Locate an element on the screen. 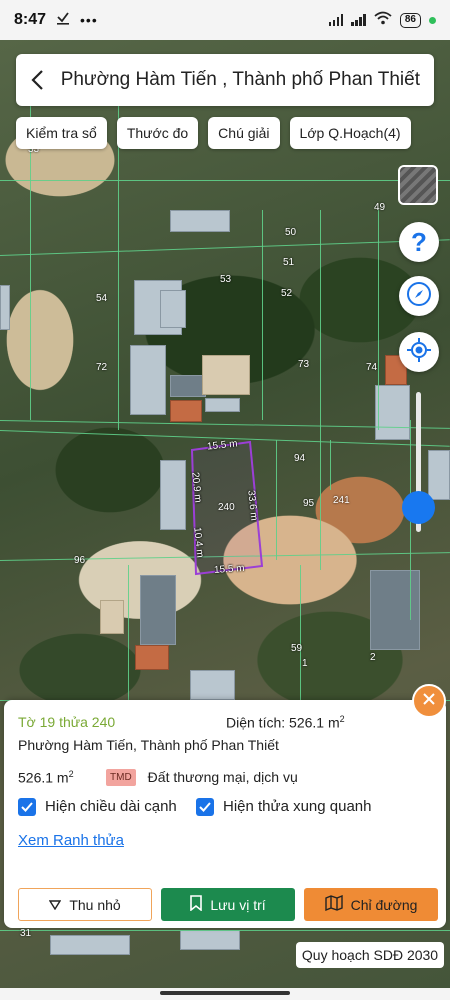  collapse-button: Thu nhỏ is located at coordinates (85, 904).